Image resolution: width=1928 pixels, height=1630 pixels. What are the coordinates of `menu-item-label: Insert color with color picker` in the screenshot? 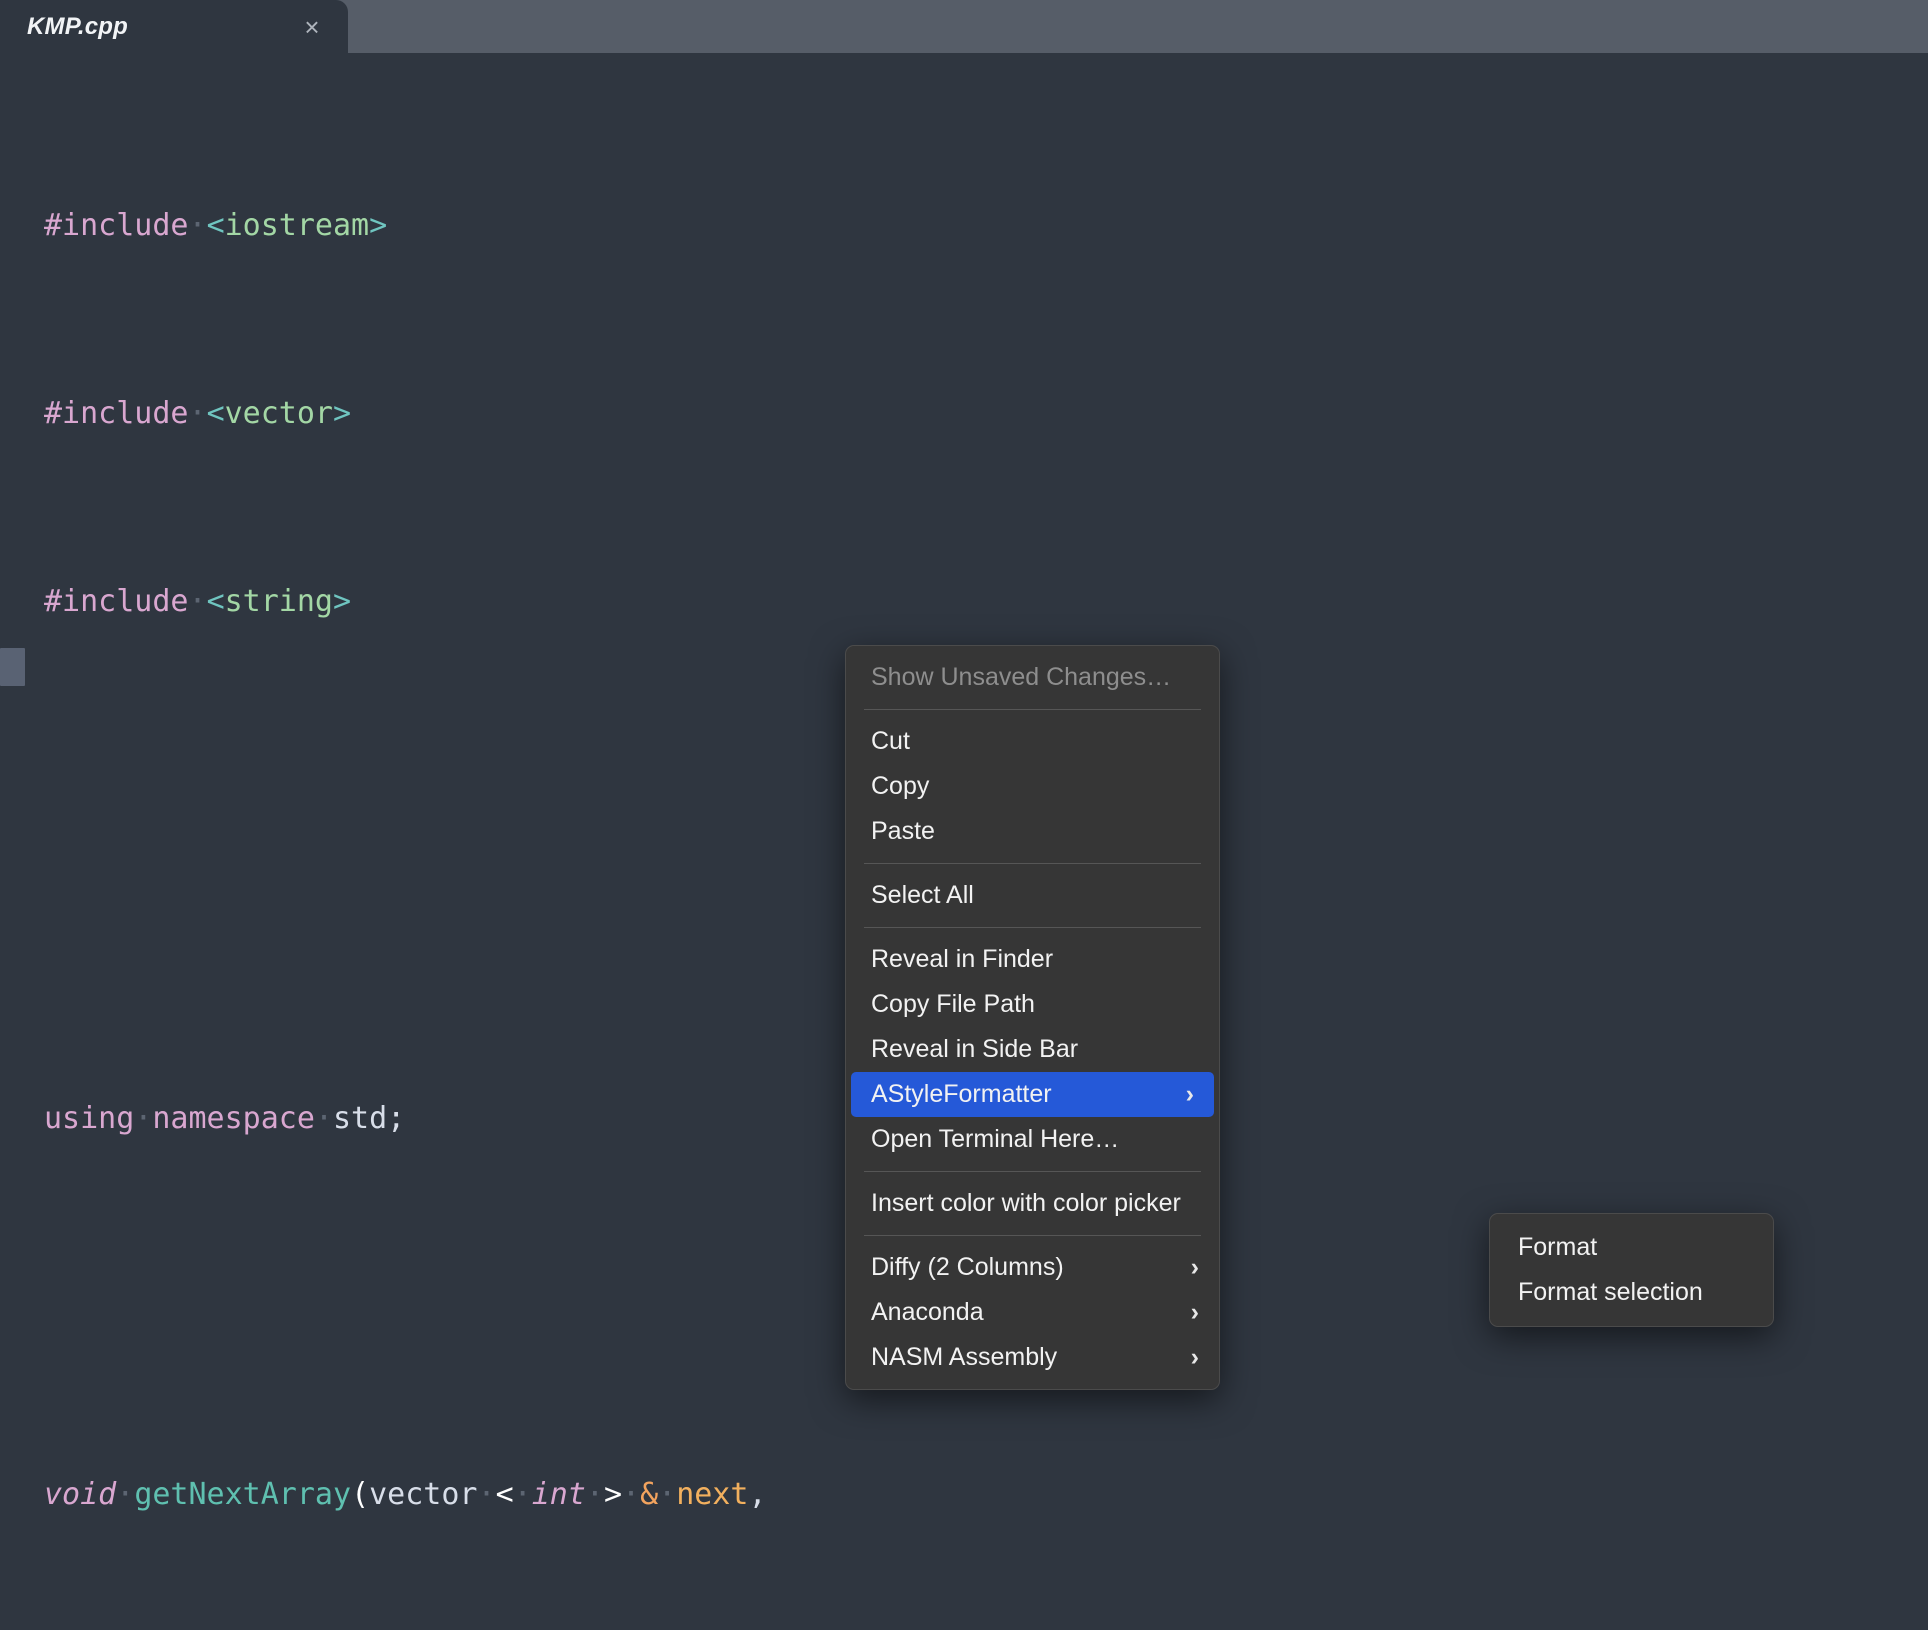 It's located at (1026, 1203).